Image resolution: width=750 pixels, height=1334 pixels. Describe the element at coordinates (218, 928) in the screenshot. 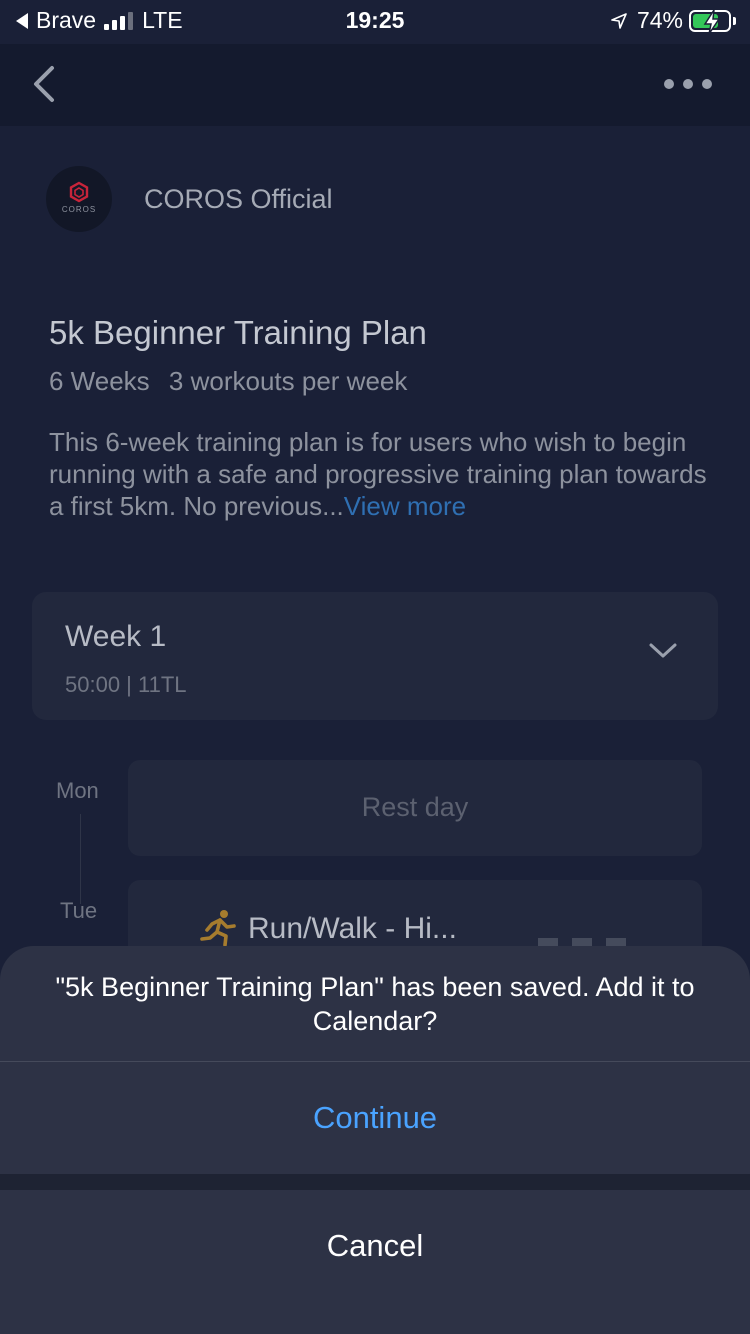

I see `runner-icon` at that location.